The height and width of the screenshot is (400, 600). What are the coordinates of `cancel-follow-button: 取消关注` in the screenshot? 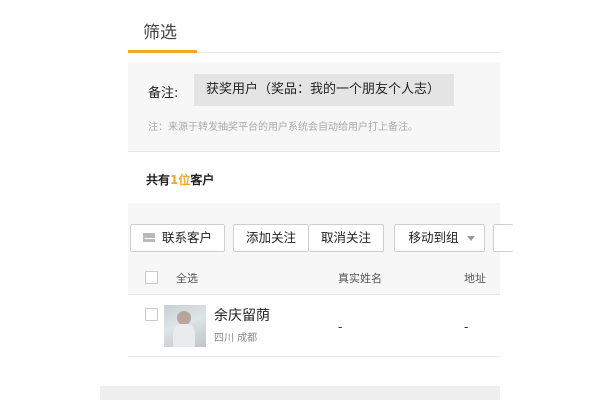 It's located at (346, 238).